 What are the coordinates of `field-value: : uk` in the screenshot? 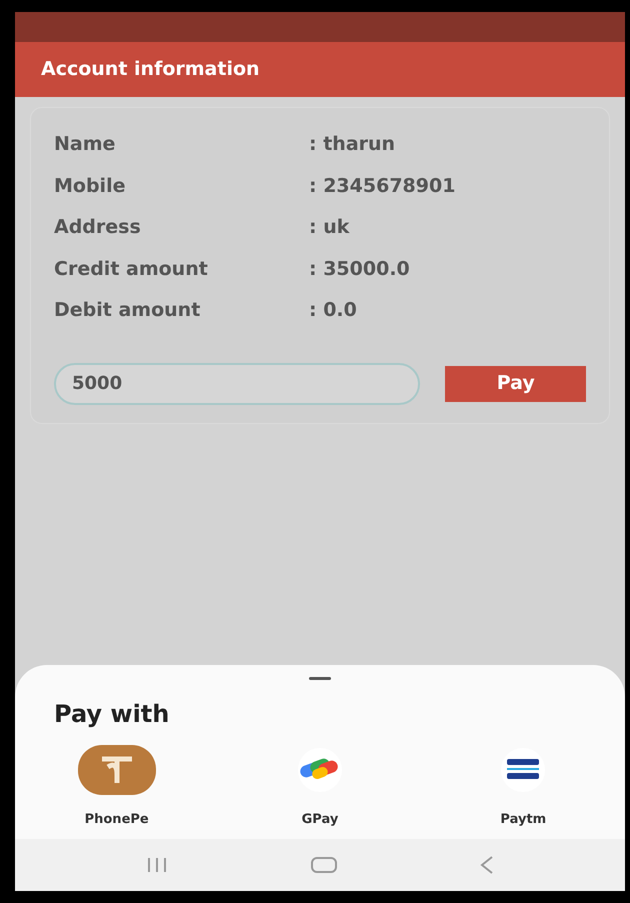 It's located at (329, 227).